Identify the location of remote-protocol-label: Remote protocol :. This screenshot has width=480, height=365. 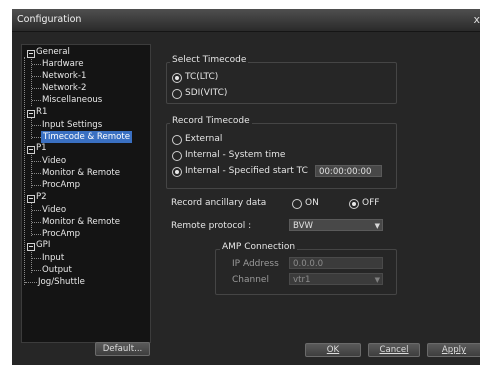
(211, 226).